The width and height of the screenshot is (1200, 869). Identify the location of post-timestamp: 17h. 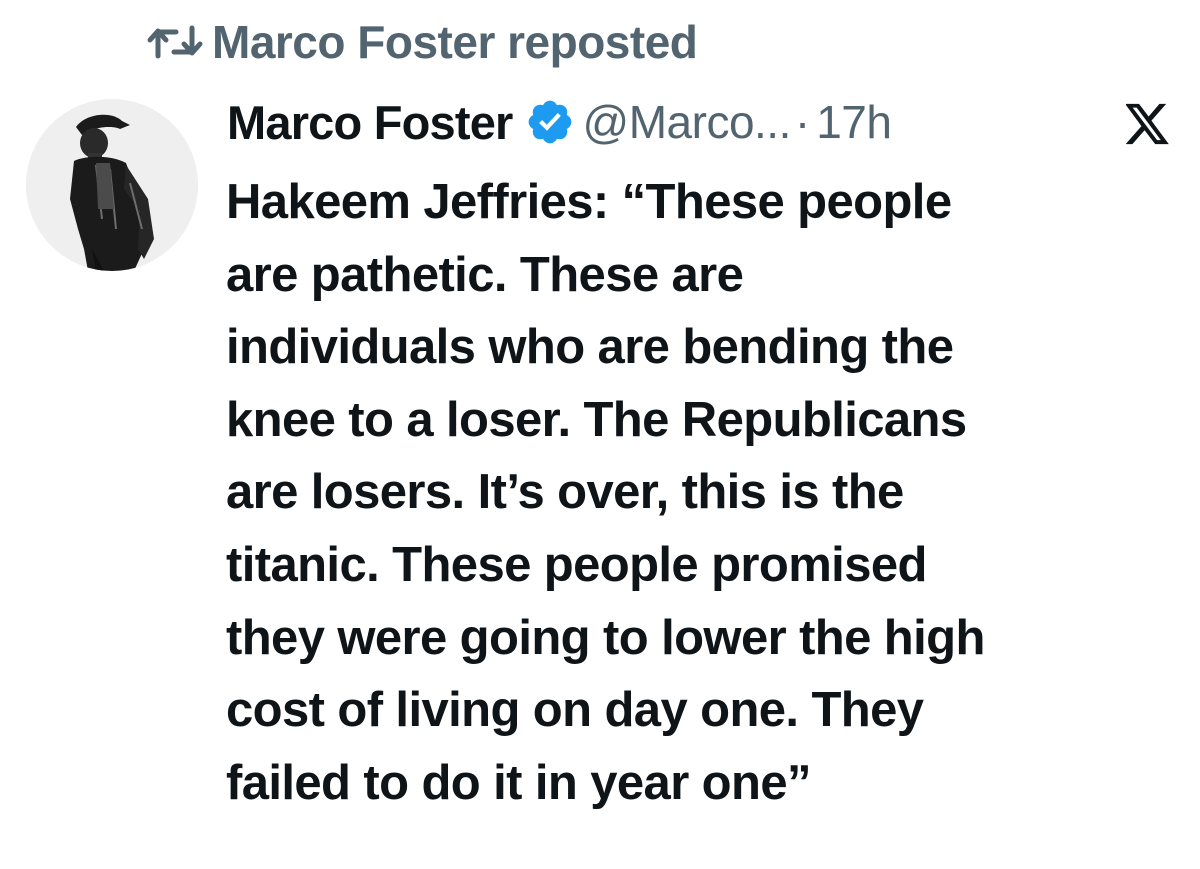
(854, 122).